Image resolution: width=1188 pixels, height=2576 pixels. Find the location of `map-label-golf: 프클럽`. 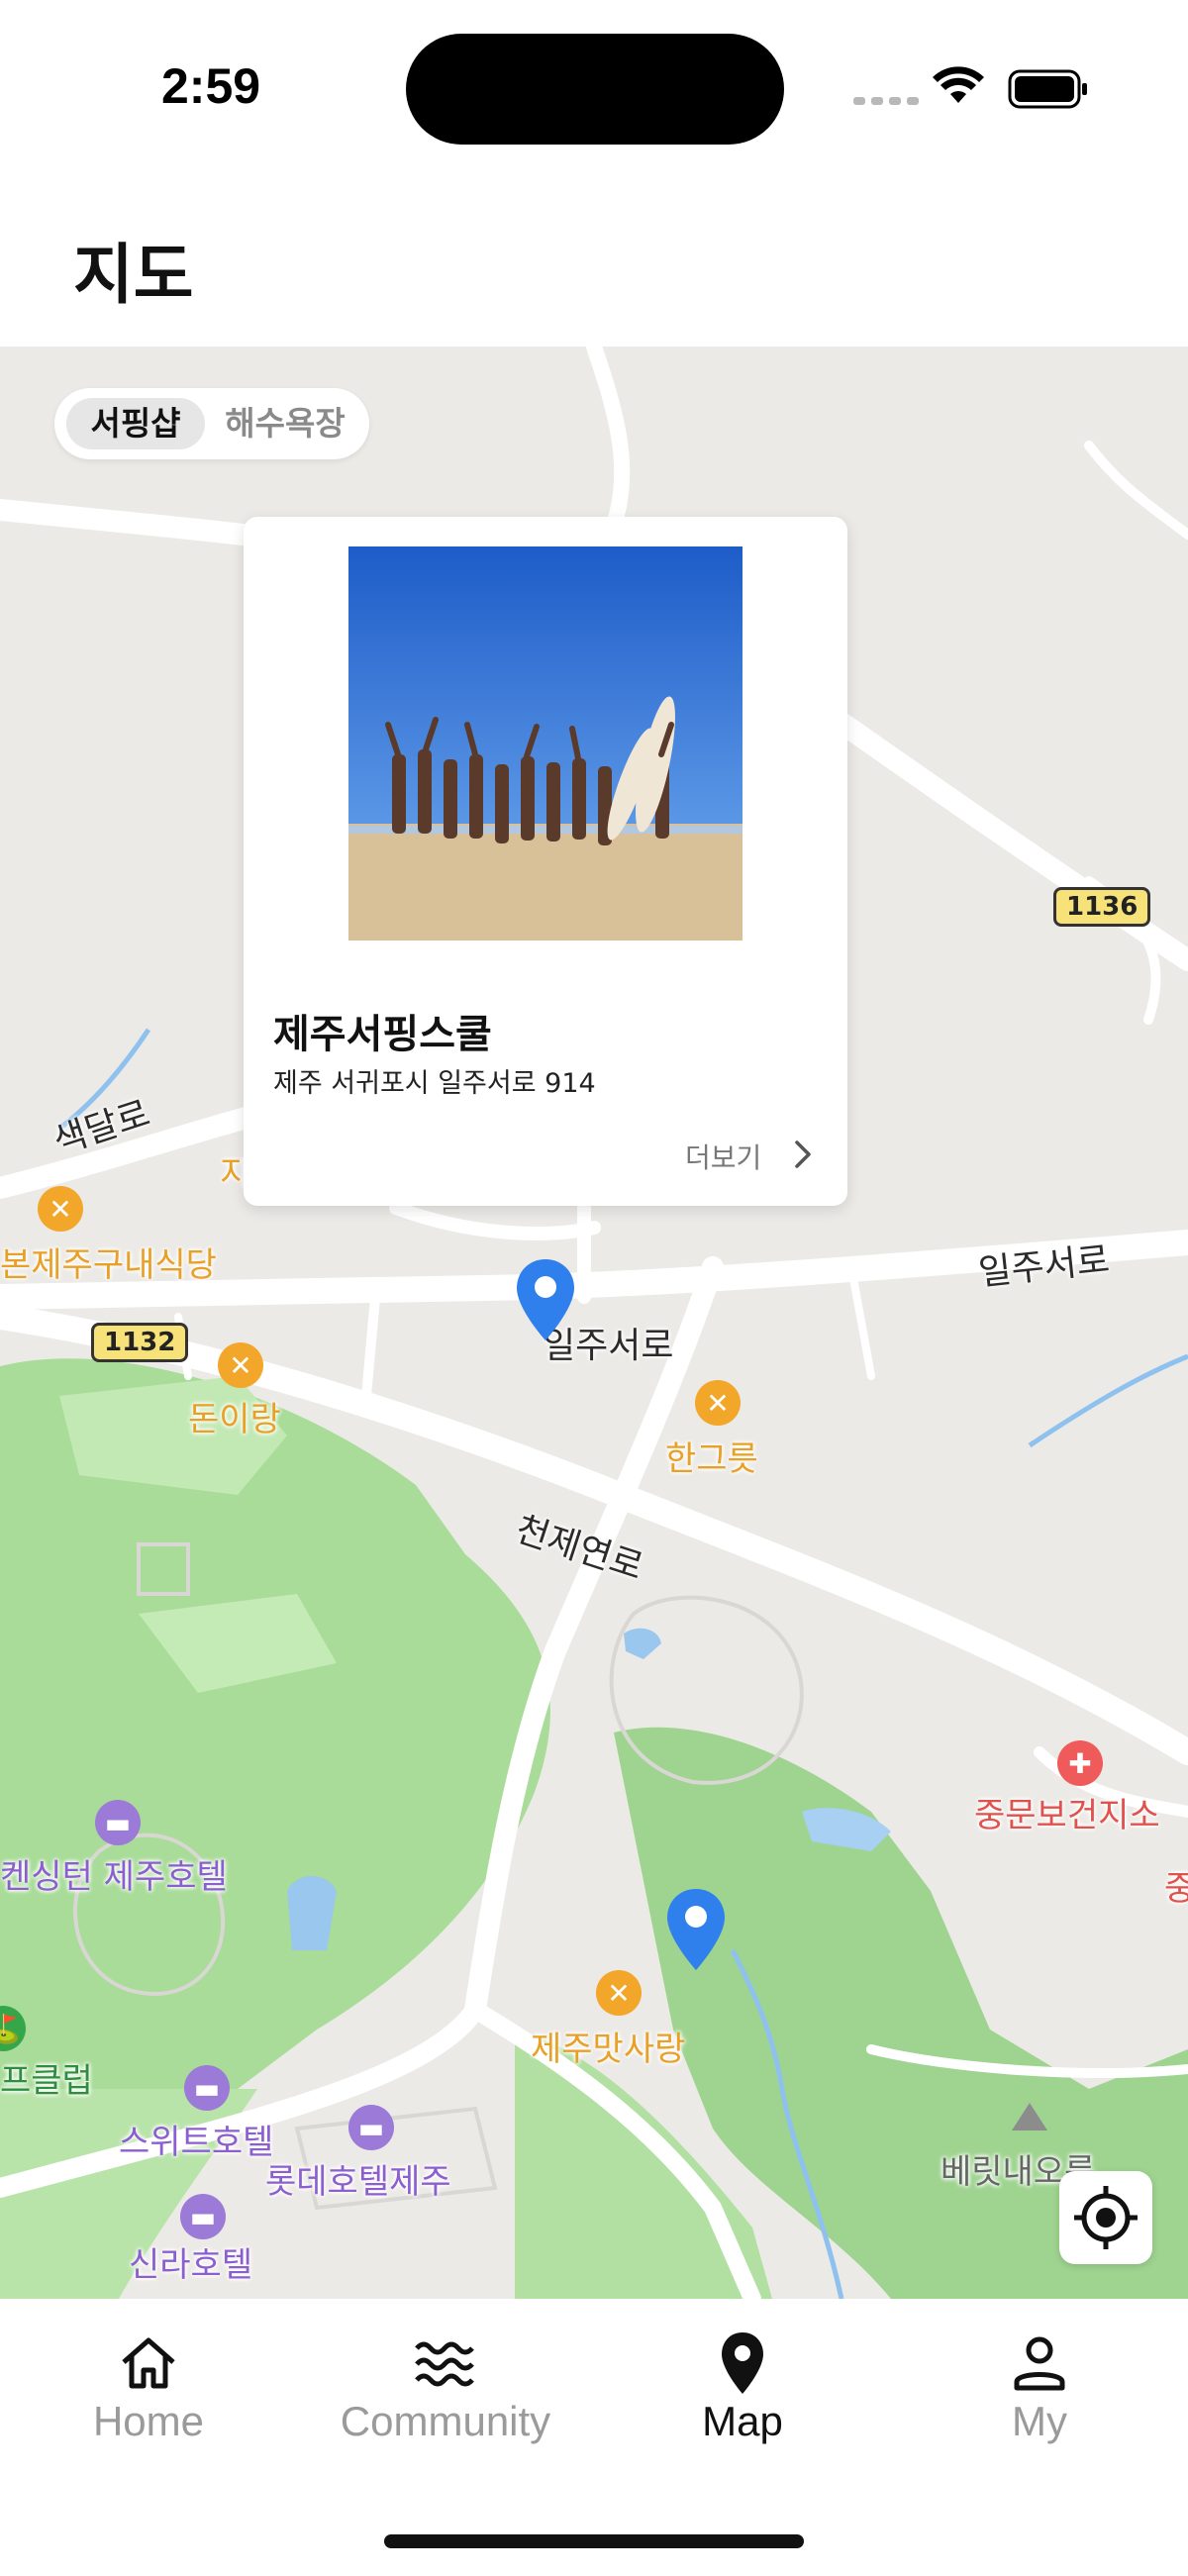

map-label-golf: 프클럽 is located at coordinates (47, 2081).